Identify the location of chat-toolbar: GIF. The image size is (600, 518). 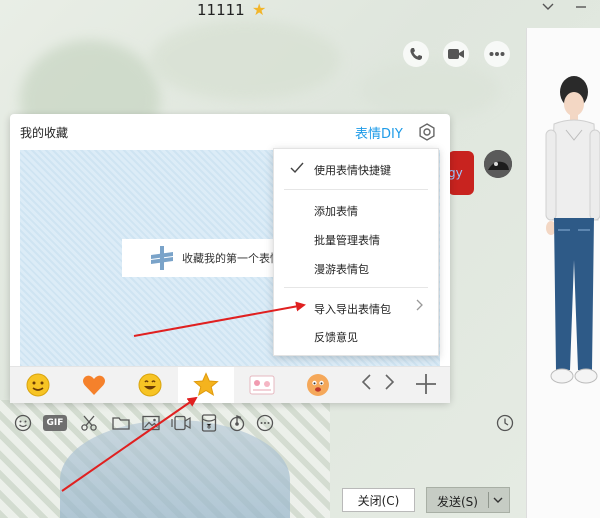
(263, 422).